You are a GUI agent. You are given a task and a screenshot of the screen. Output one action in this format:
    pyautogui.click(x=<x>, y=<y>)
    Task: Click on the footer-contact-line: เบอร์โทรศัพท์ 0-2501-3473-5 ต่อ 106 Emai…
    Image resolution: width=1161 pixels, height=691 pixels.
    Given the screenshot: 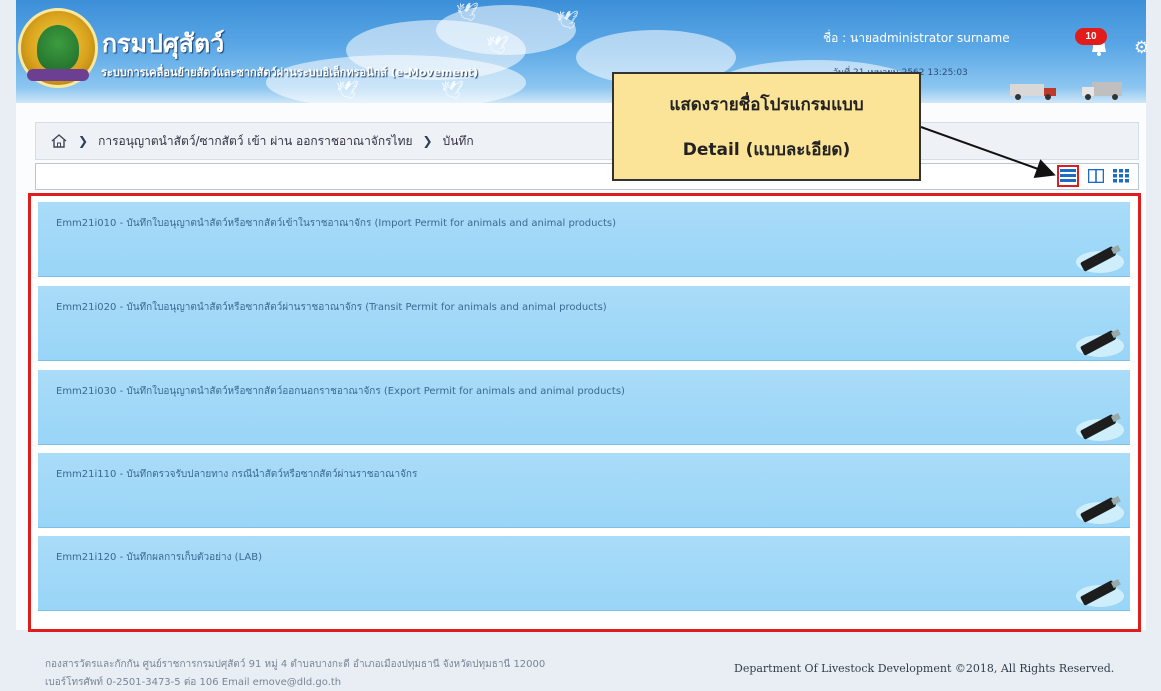 What is the action you would take?
    pyautogui.click(x=193, y=682)
    